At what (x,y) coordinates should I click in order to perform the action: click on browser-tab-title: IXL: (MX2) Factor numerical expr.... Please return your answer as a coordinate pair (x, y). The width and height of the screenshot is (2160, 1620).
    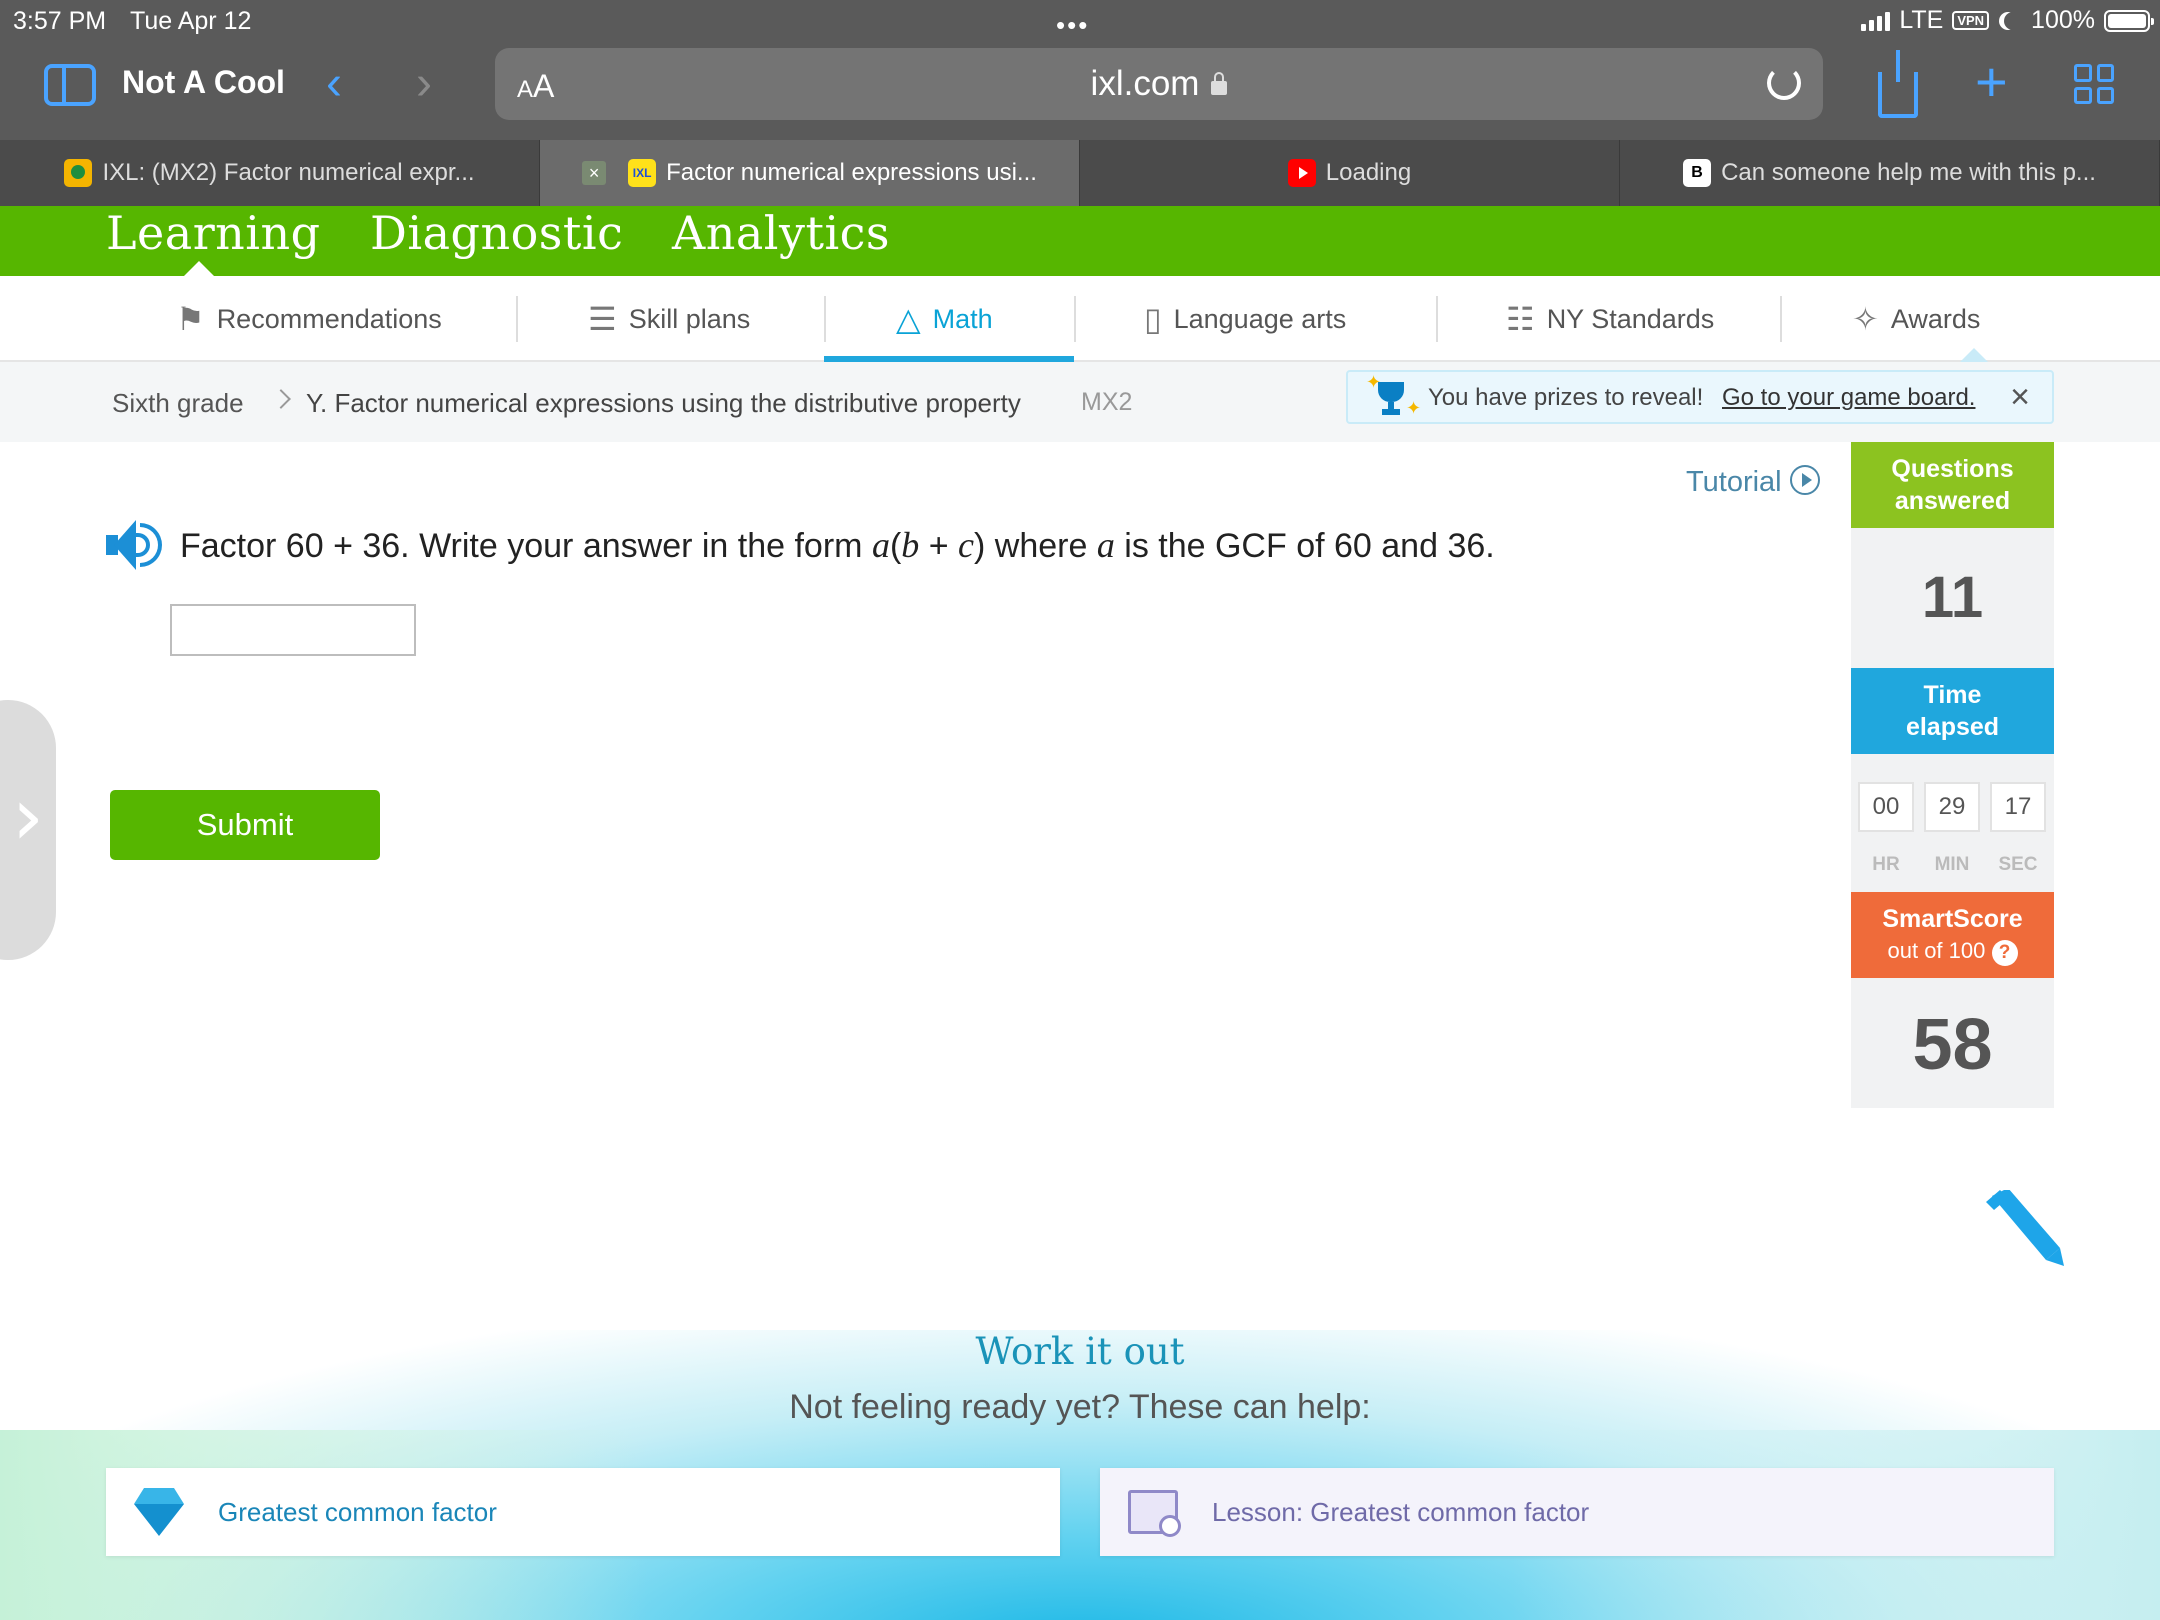
    Looking at the image, I should click on (288, 172).